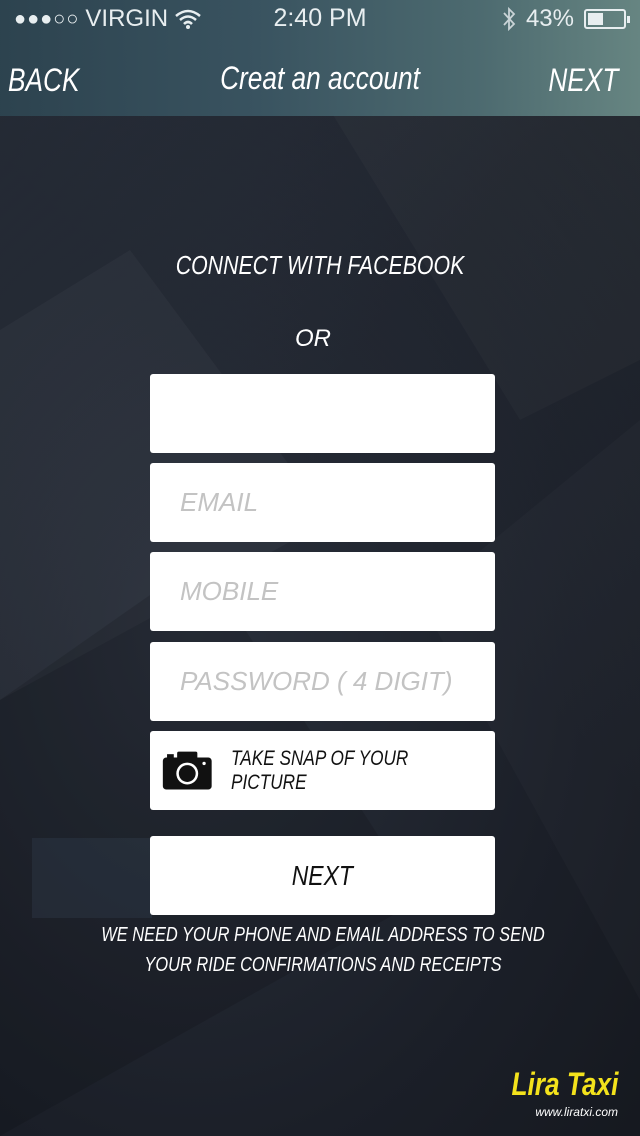 The height and width of the screenshot is (1136, 640). I want to click on brand-logo: Lira Taxi www.liratxi.com, so click(553, 1092).